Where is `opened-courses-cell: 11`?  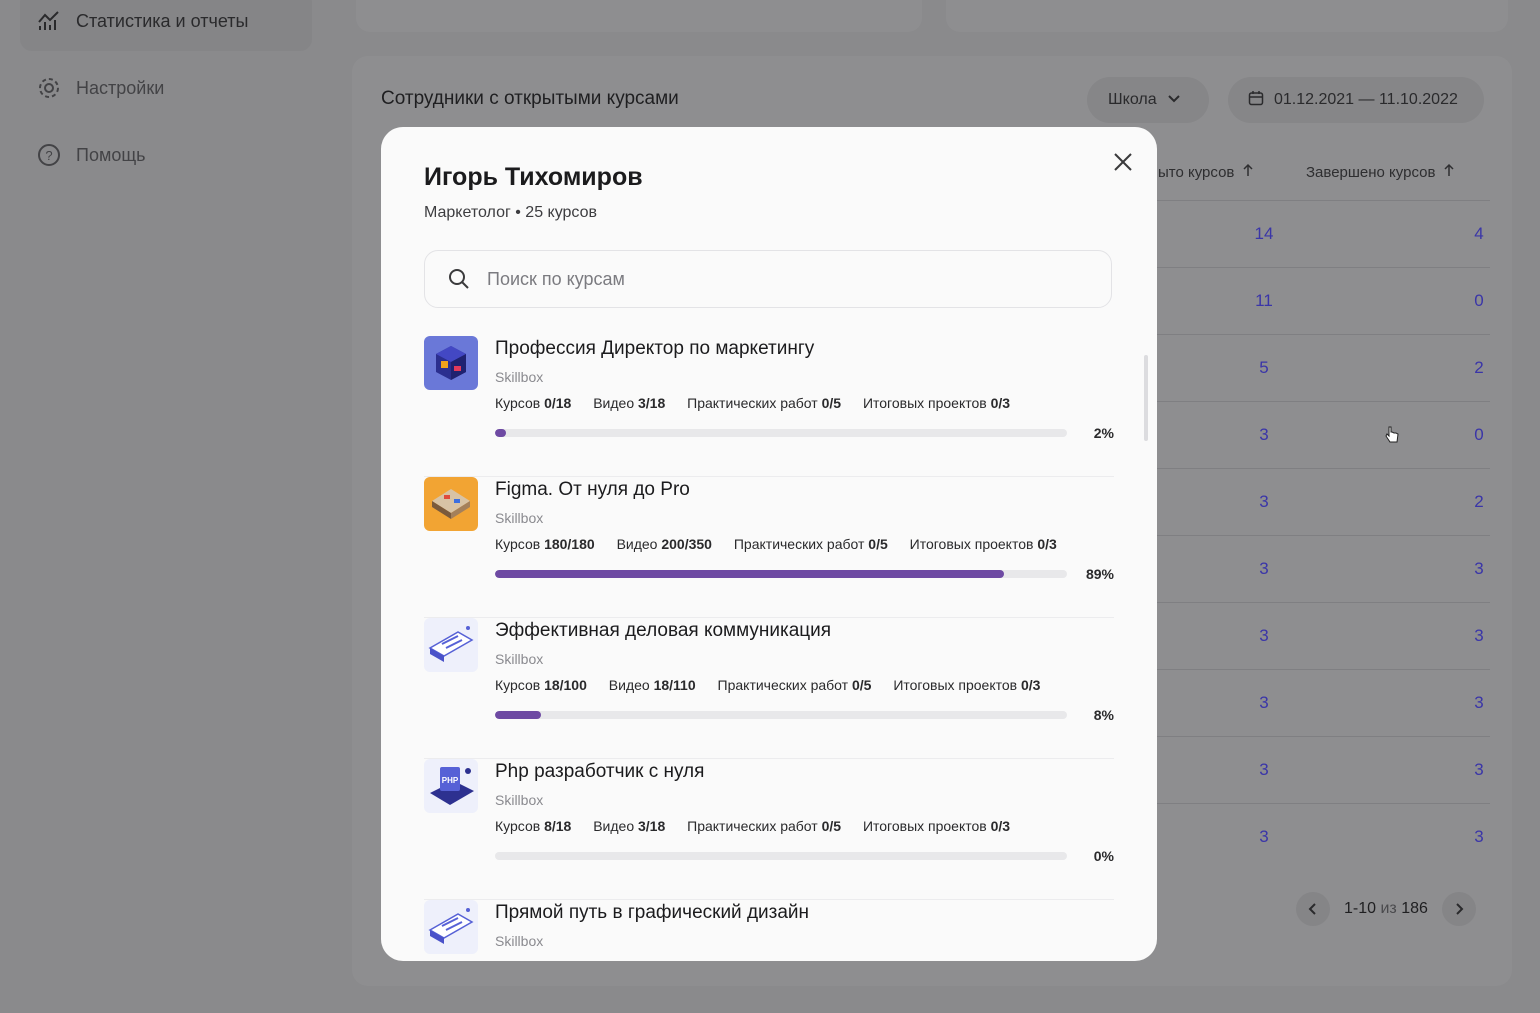
opened-courses-cell: 11 is located at coordinates (1264, 301).